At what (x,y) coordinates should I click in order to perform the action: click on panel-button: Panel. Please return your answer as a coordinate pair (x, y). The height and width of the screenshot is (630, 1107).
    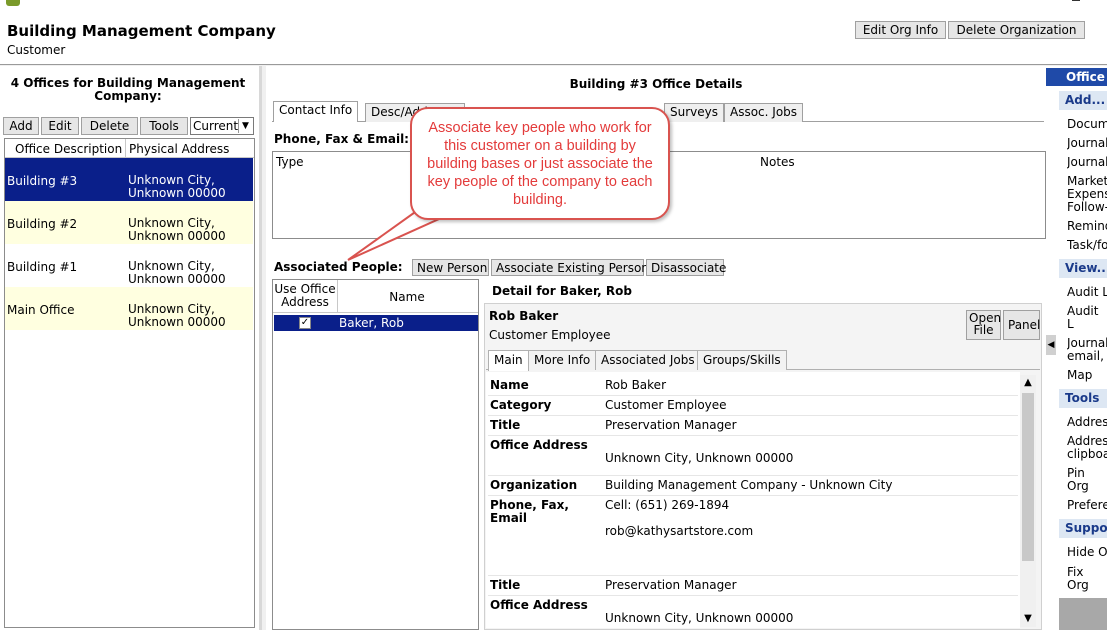
    Looking at the image, I should click on (1021, 325).